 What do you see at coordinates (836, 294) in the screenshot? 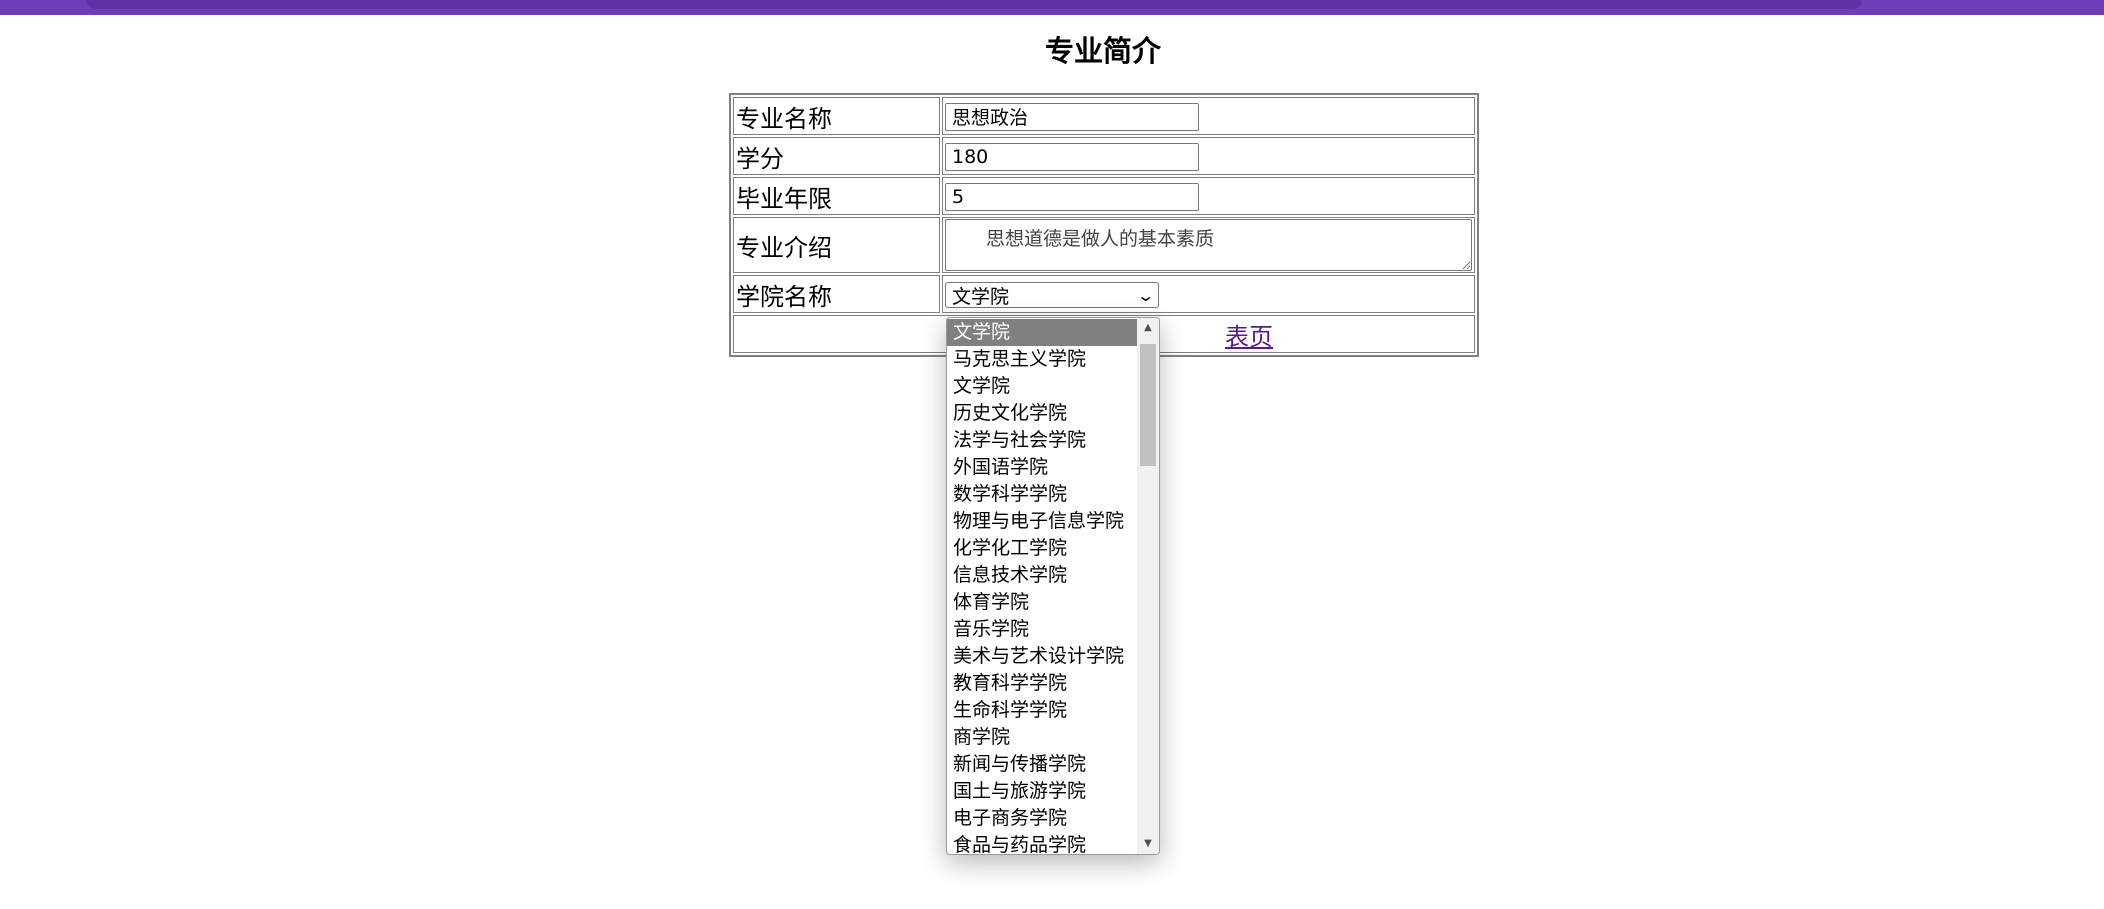
I see `college-name-label: 学院名称` at bounding box center [836, 294].